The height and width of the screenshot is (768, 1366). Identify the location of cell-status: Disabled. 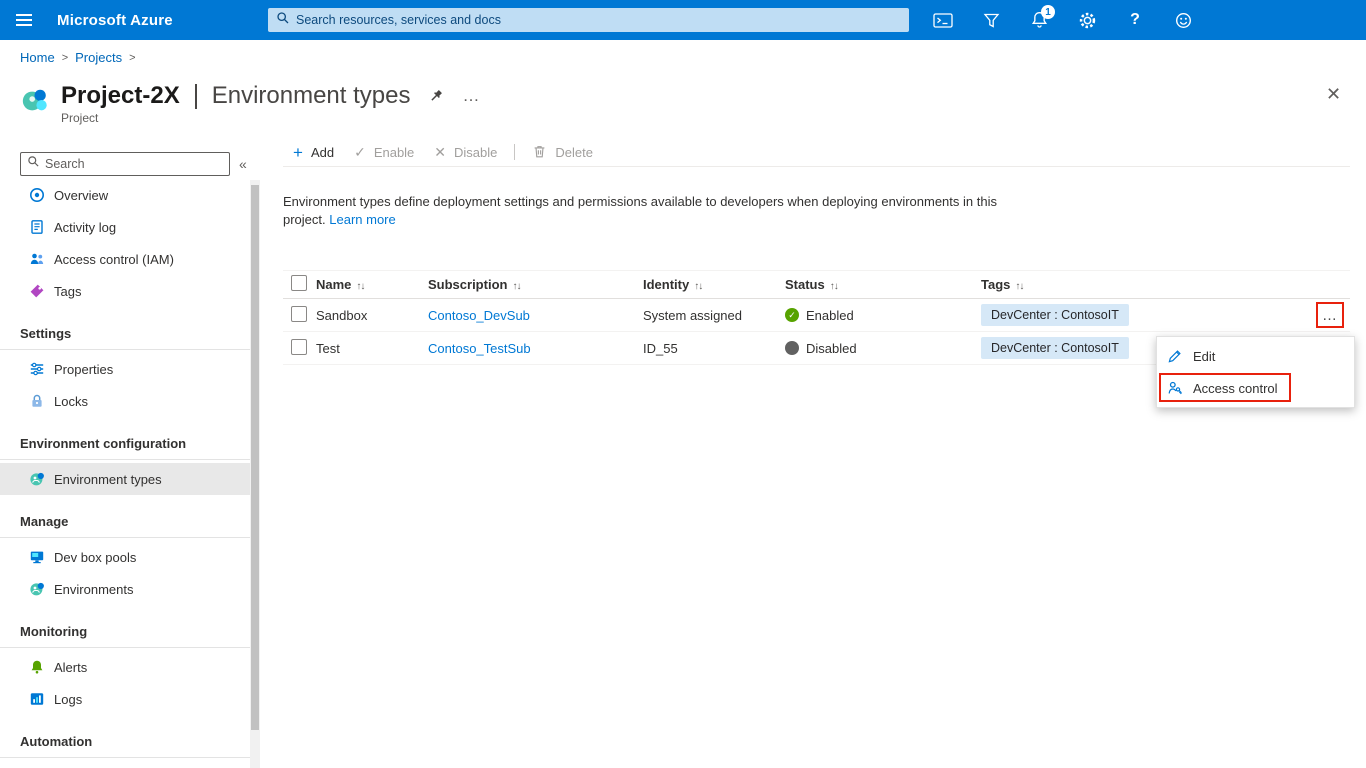
(883, 348).